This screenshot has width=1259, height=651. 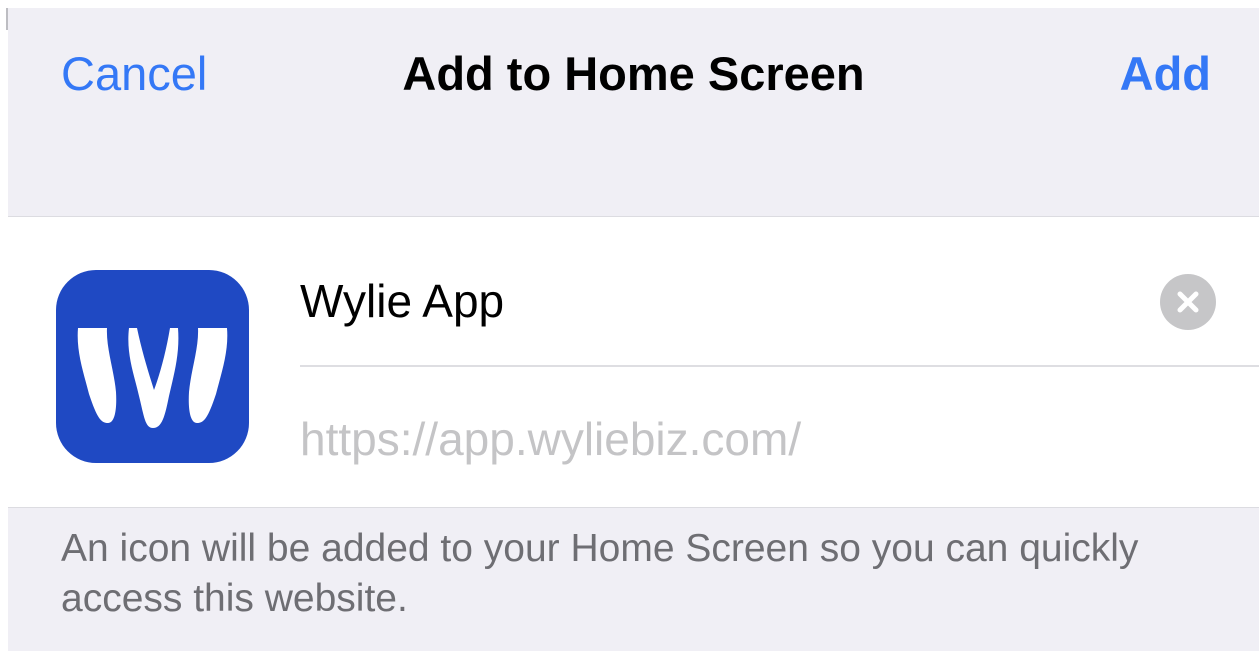 I want to click on clear-x-icon, so click(x=1188, y=302).